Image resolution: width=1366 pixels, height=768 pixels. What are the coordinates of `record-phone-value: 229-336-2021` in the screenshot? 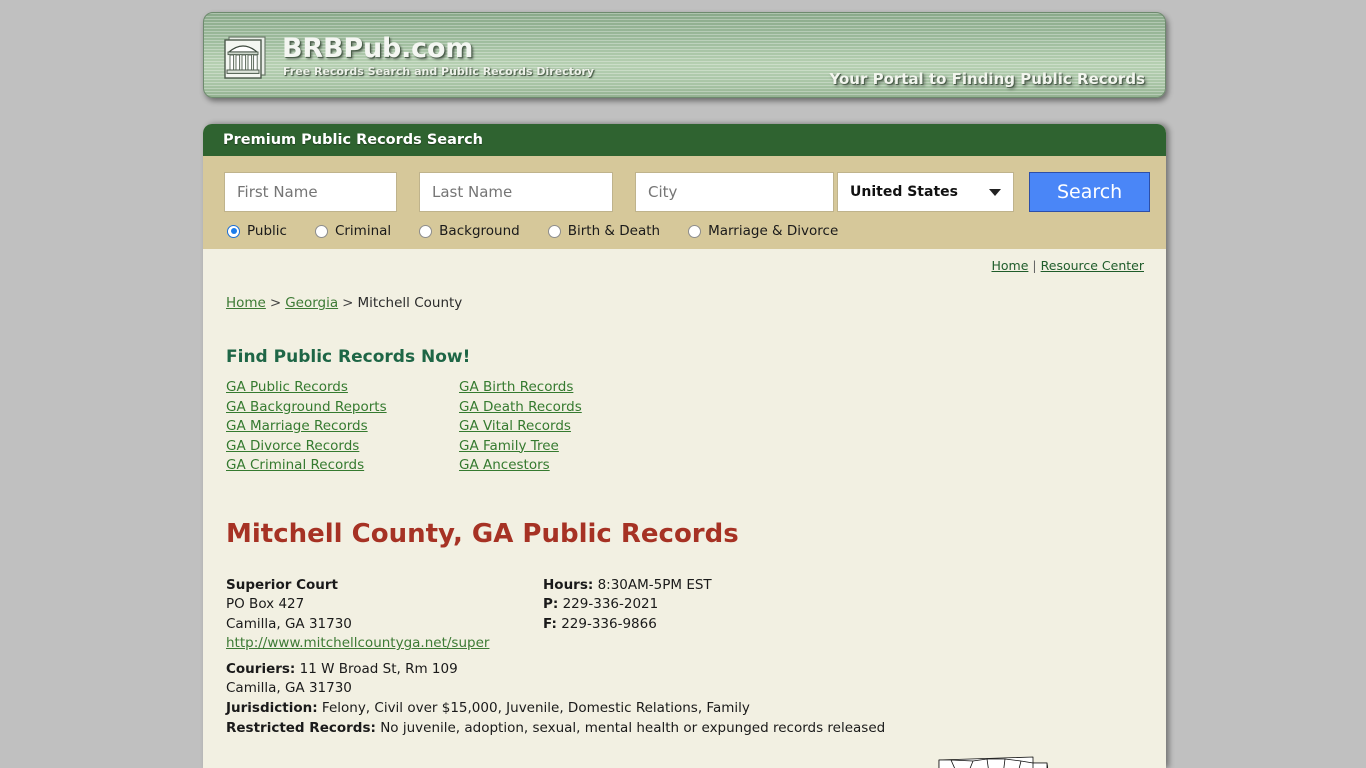 It's located at (610, 604).